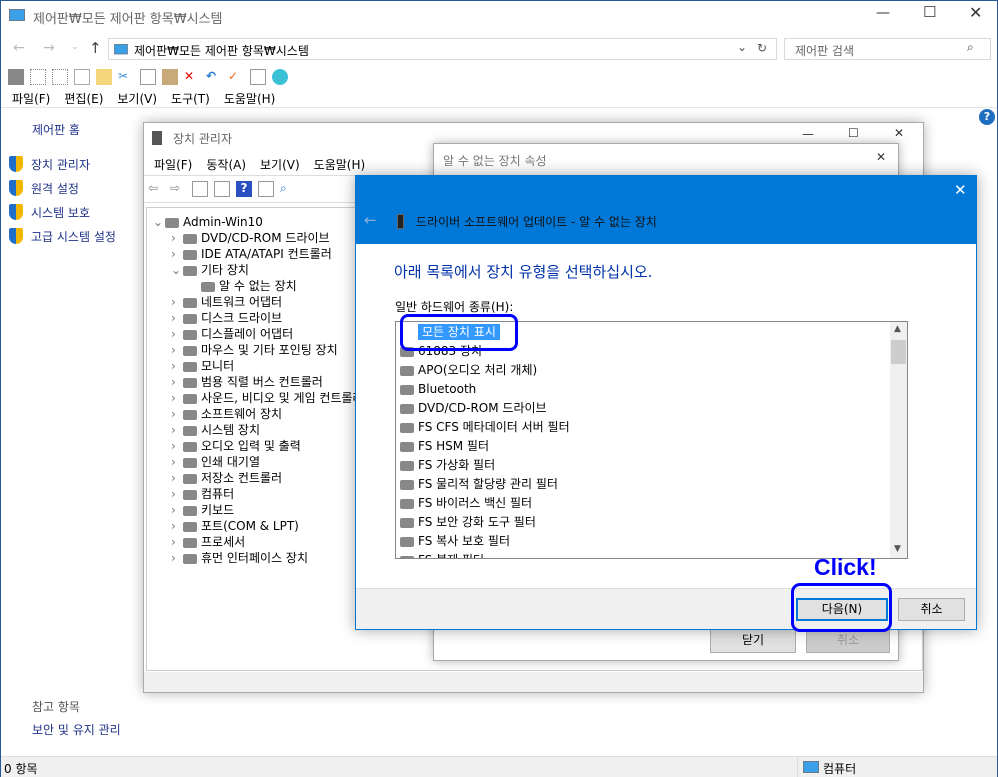 This screenshot has width=998, height=777. I want to click on tree-item: › 디스크 드라이브, so click(226, 318).